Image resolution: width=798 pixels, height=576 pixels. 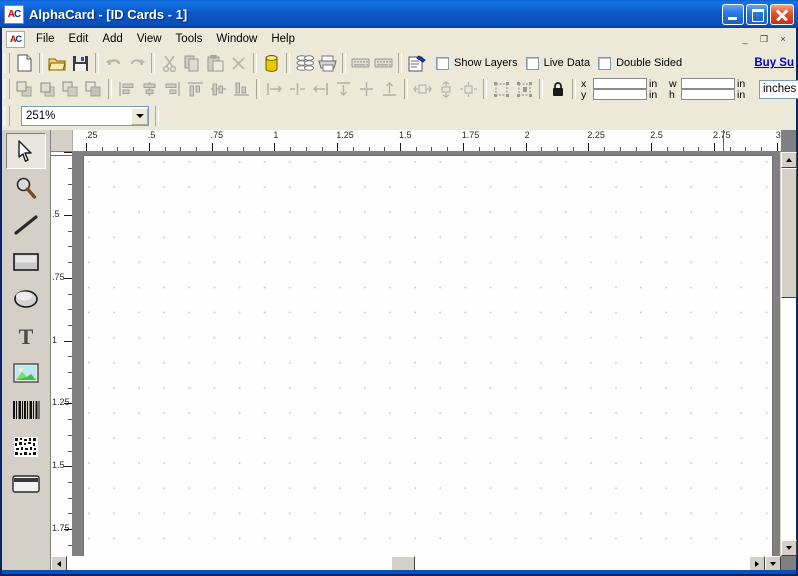 What do you see at coordinates (45, 39) in the screenshot?
I see `menu-item-file: File` at bounding box center [45, 39].